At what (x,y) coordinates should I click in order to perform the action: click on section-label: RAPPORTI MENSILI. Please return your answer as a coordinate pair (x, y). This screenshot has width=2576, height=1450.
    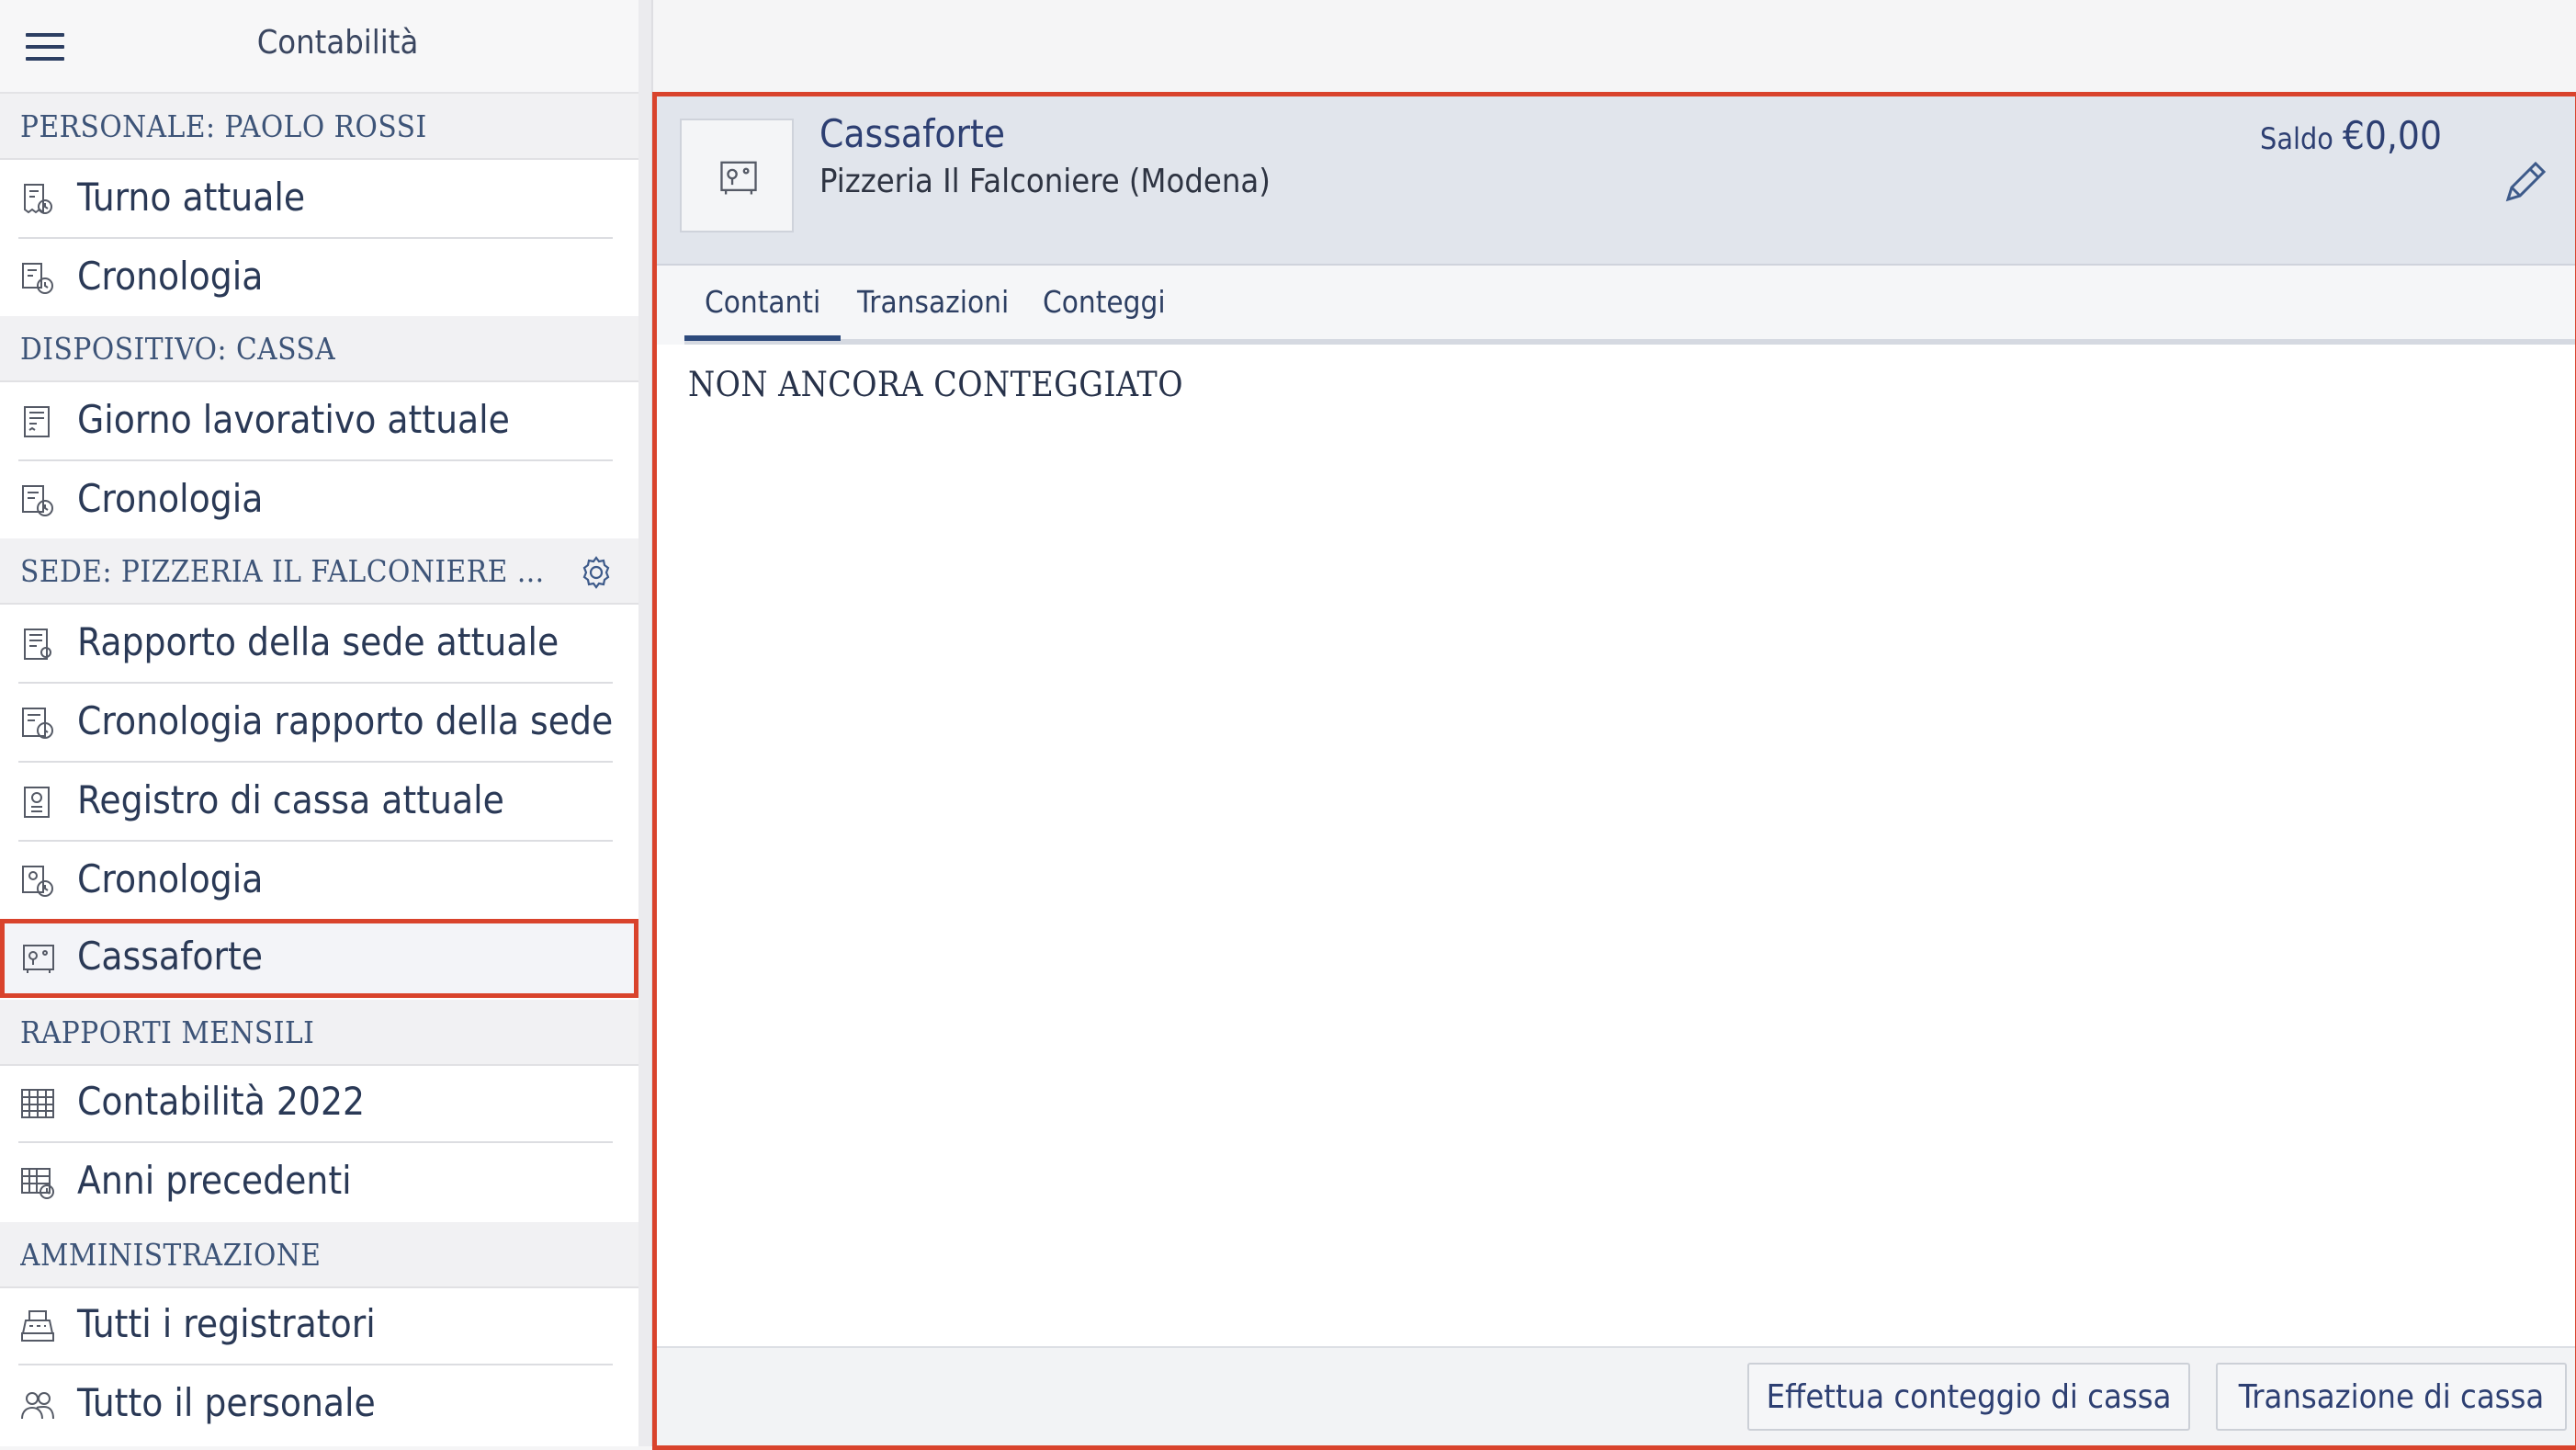
    Looking at the image, I should click on (167, 1032).